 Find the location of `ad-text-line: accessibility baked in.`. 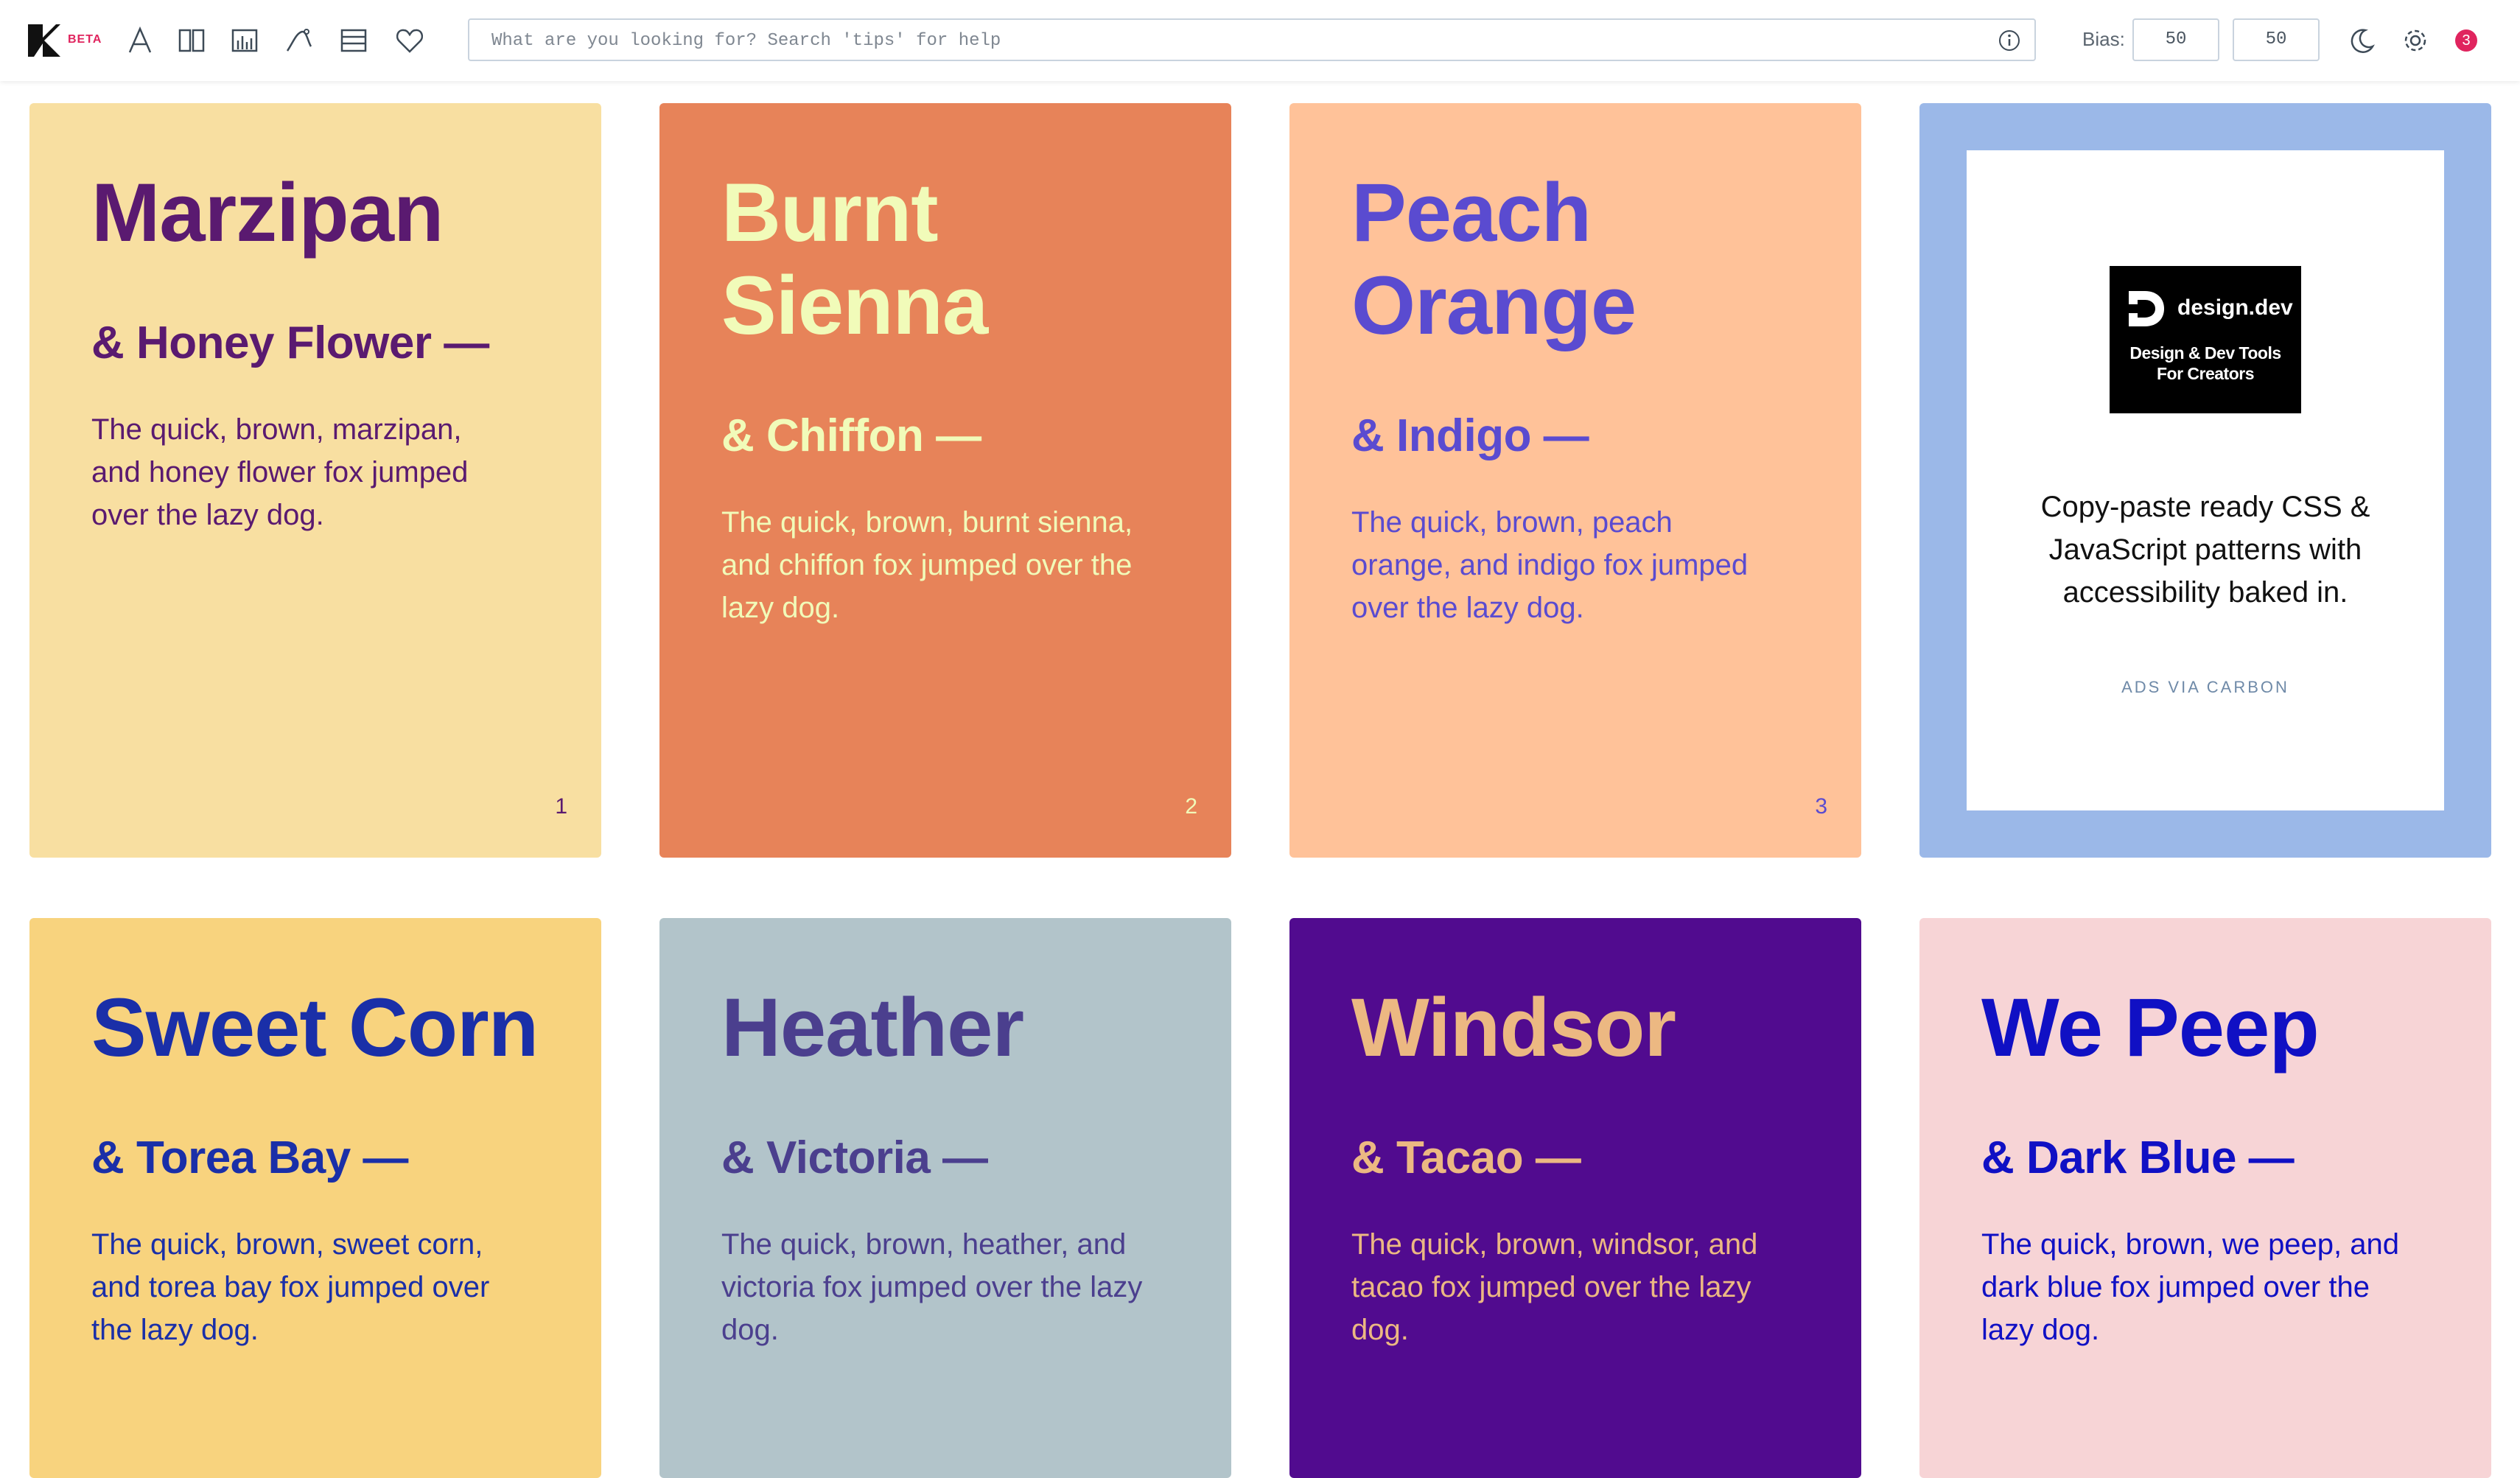

ad-text-line: accessibility baked in. is located at coordinates (2205, 592).